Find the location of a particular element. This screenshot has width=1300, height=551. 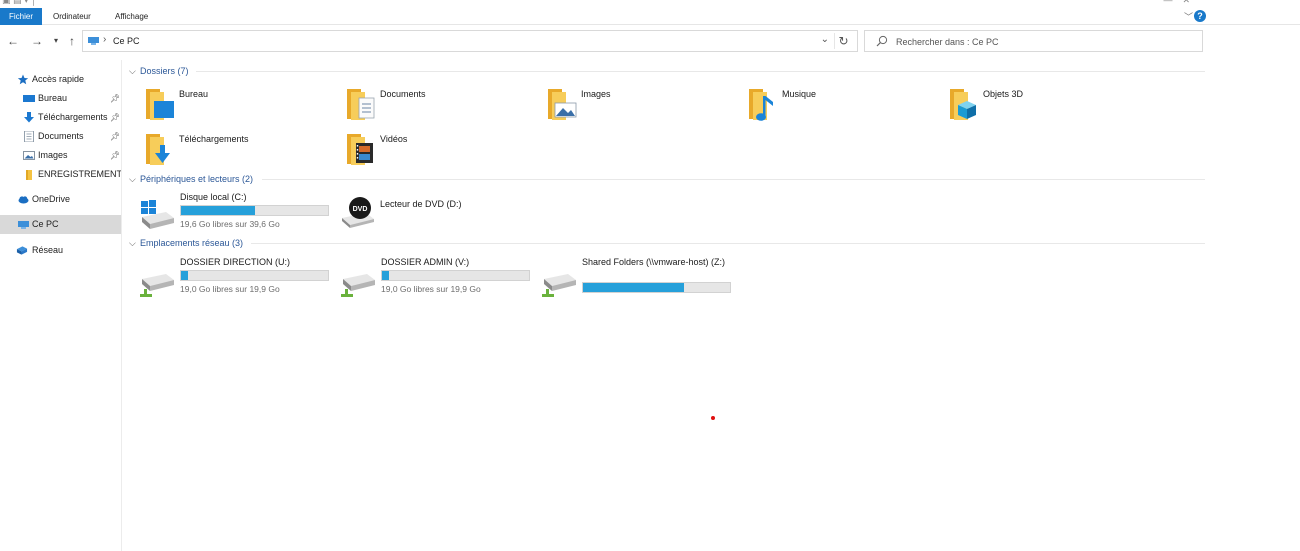

images-icon is located at coordinates (29, 155).